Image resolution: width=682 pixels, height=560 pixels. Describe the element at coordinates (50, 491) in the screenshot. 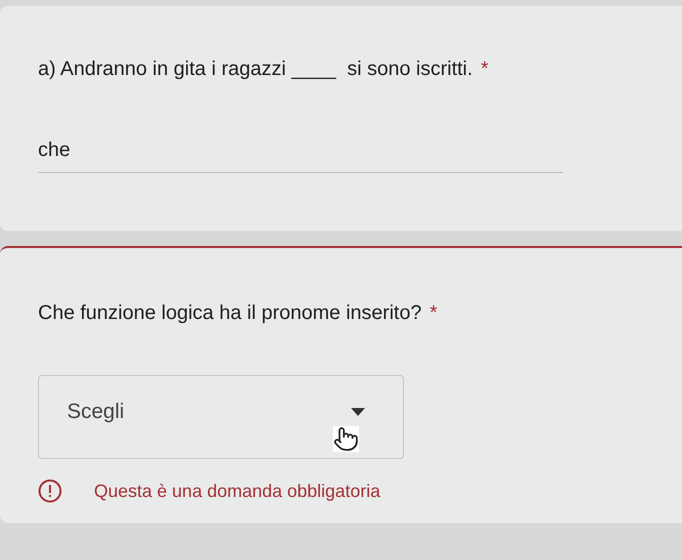

I see `error-icon` at that location.